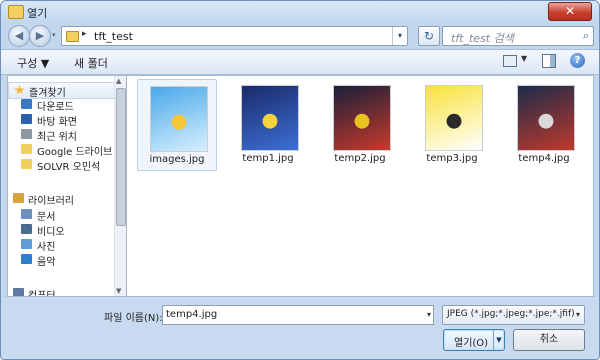 This screenshot has height=360, width=600. I want to click on file-item: images.jpg, so click(177, 125).